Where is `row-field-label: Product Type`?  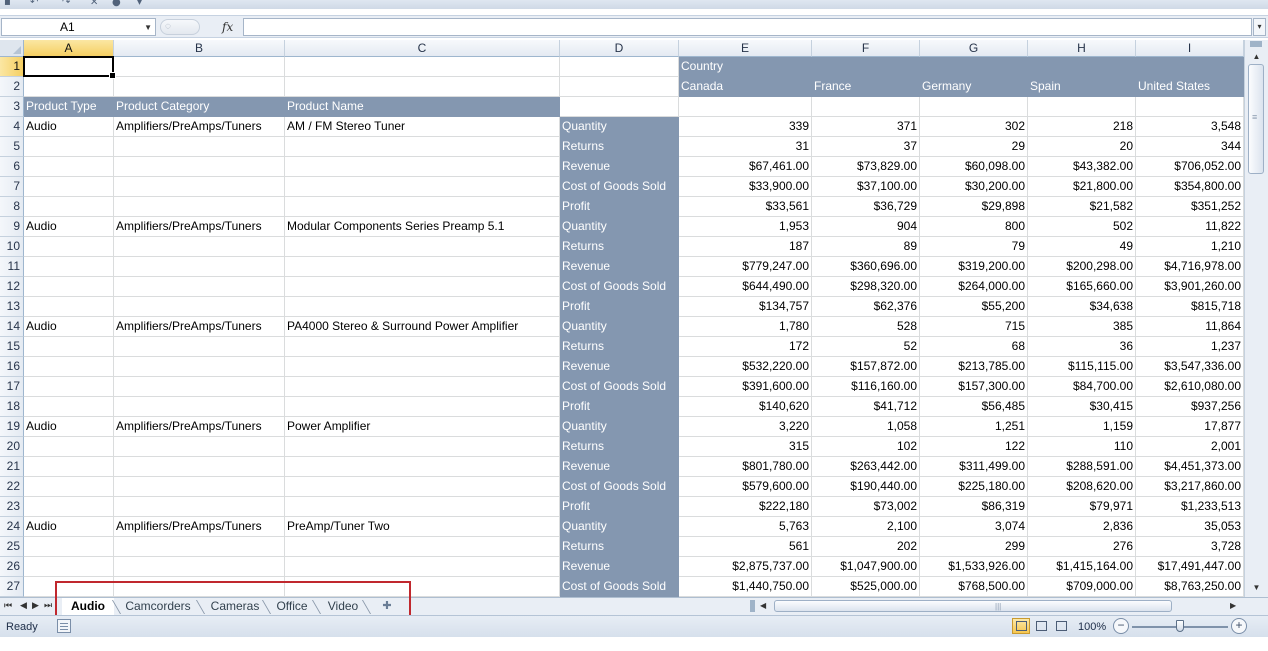
row-field-label: Product Type is located at coordinates (69, 107).